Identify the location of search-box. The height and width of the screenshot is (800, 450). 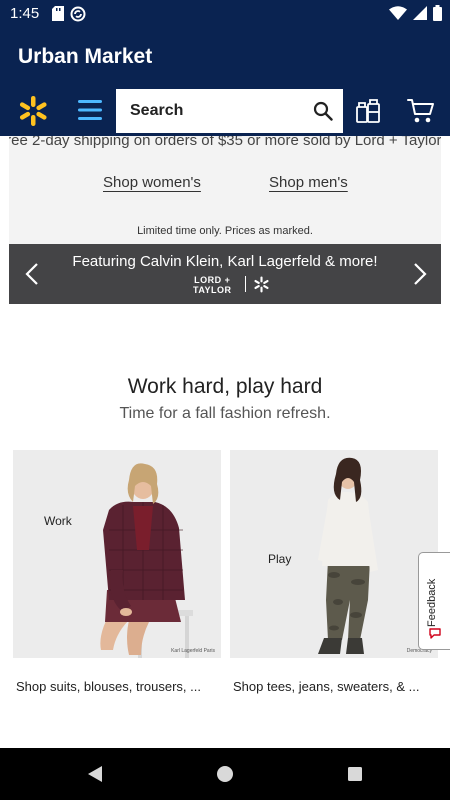
(229, 111).